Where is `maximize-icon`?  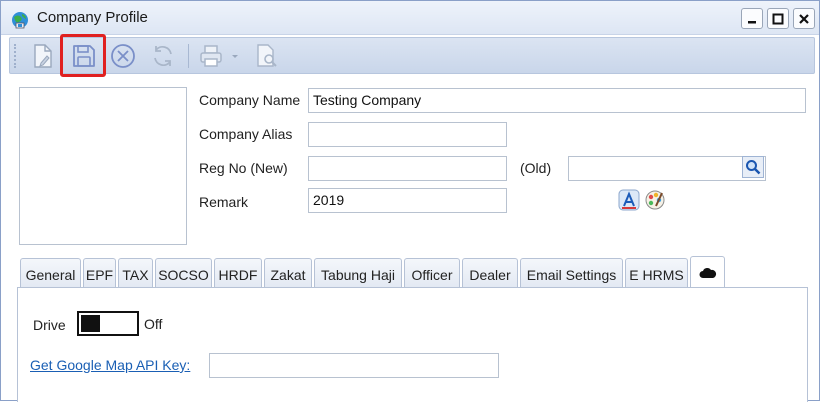
maximize-icon is located at coordinates (778, 18).